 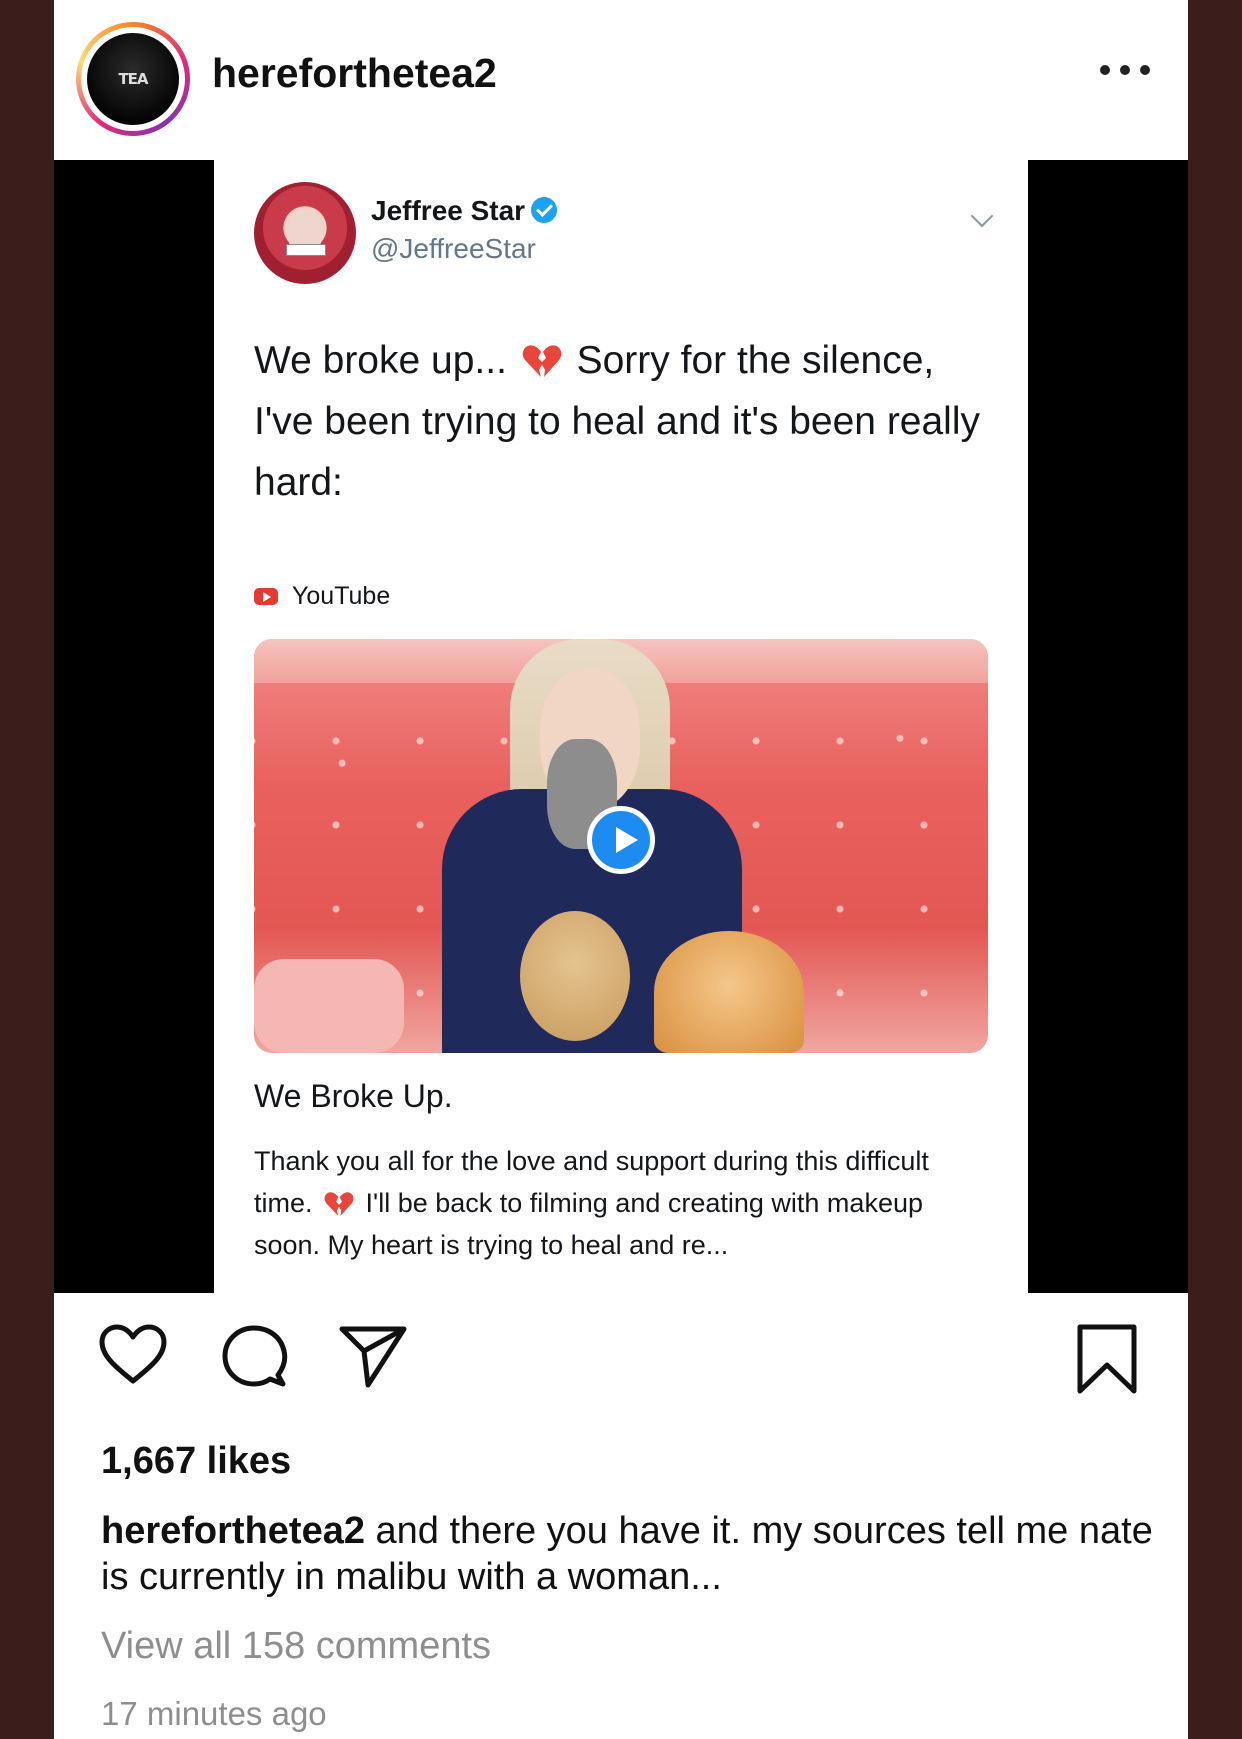 I want to click on post-actions, so click(x=621, y=1358).